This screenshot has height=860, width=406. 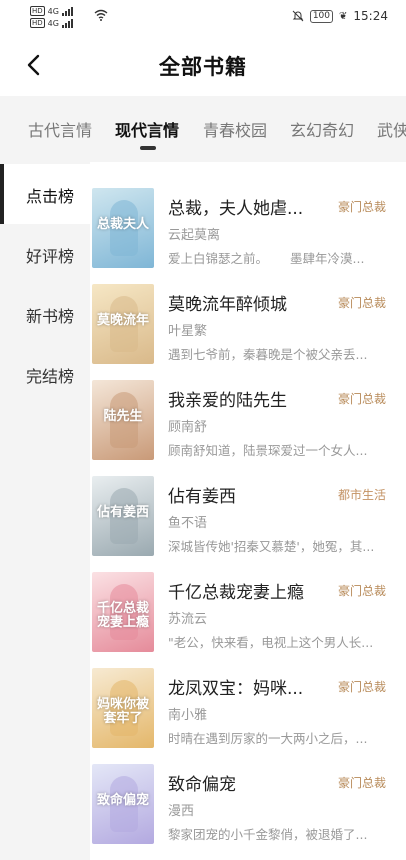 I want to click on rank-clicks: 点击榜, so click(x=45, y=194).